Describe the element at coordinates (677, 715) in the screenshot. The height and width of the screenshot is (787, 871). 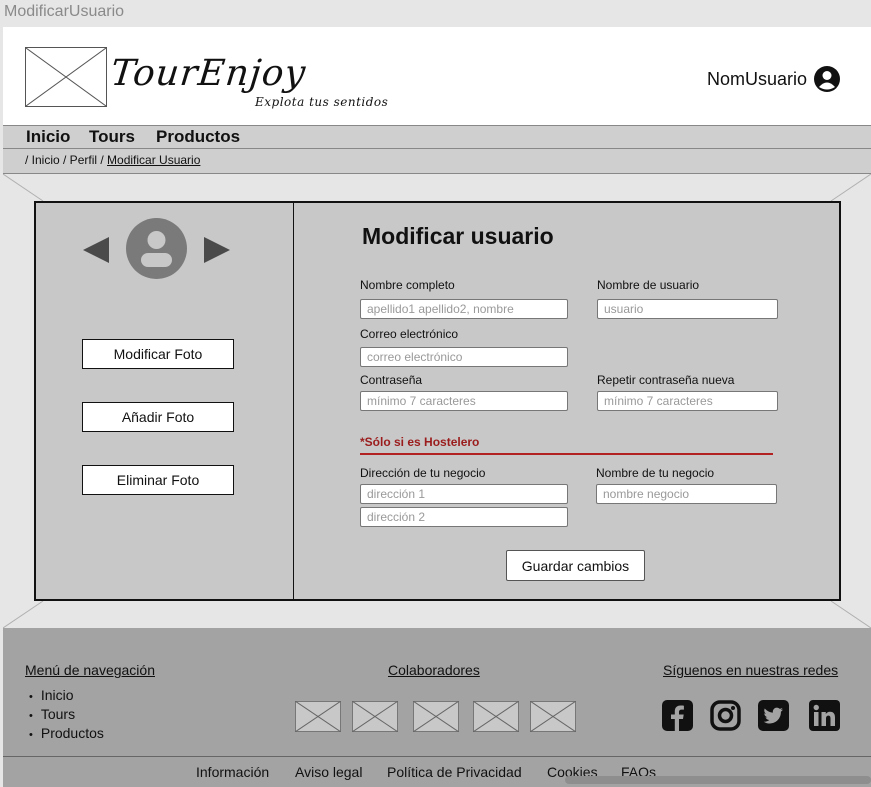
I see `facebook-icon` at that location.